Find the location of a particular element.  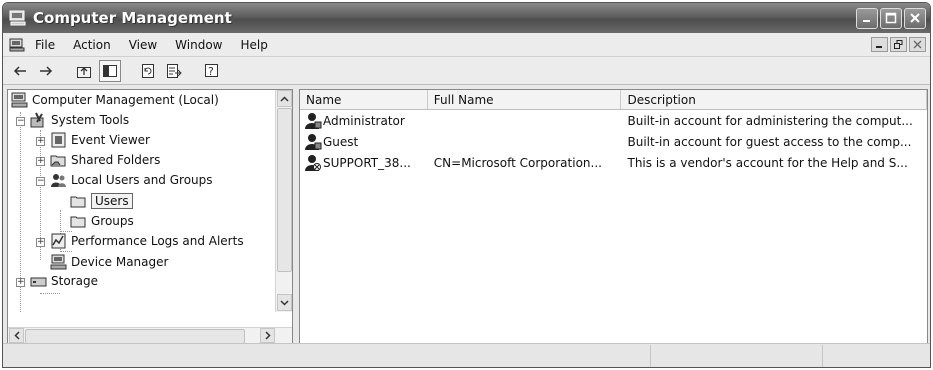

mdi-close-button is located at coordinates (917, 44).